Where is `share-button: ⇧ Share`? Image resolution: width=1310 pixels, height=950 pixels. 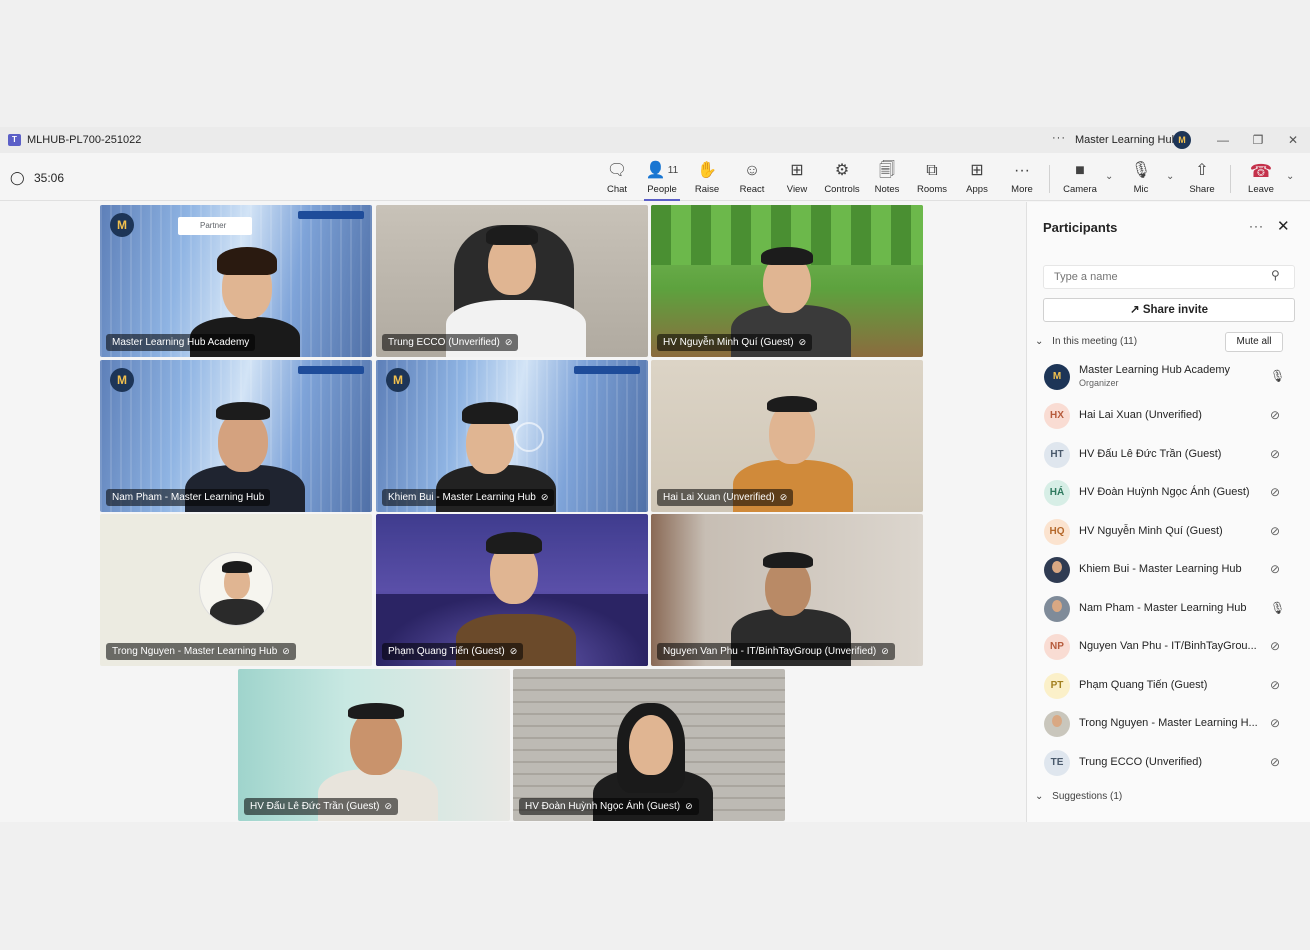 share-button: ⇧ Share is located at coordinates (1202, 180).